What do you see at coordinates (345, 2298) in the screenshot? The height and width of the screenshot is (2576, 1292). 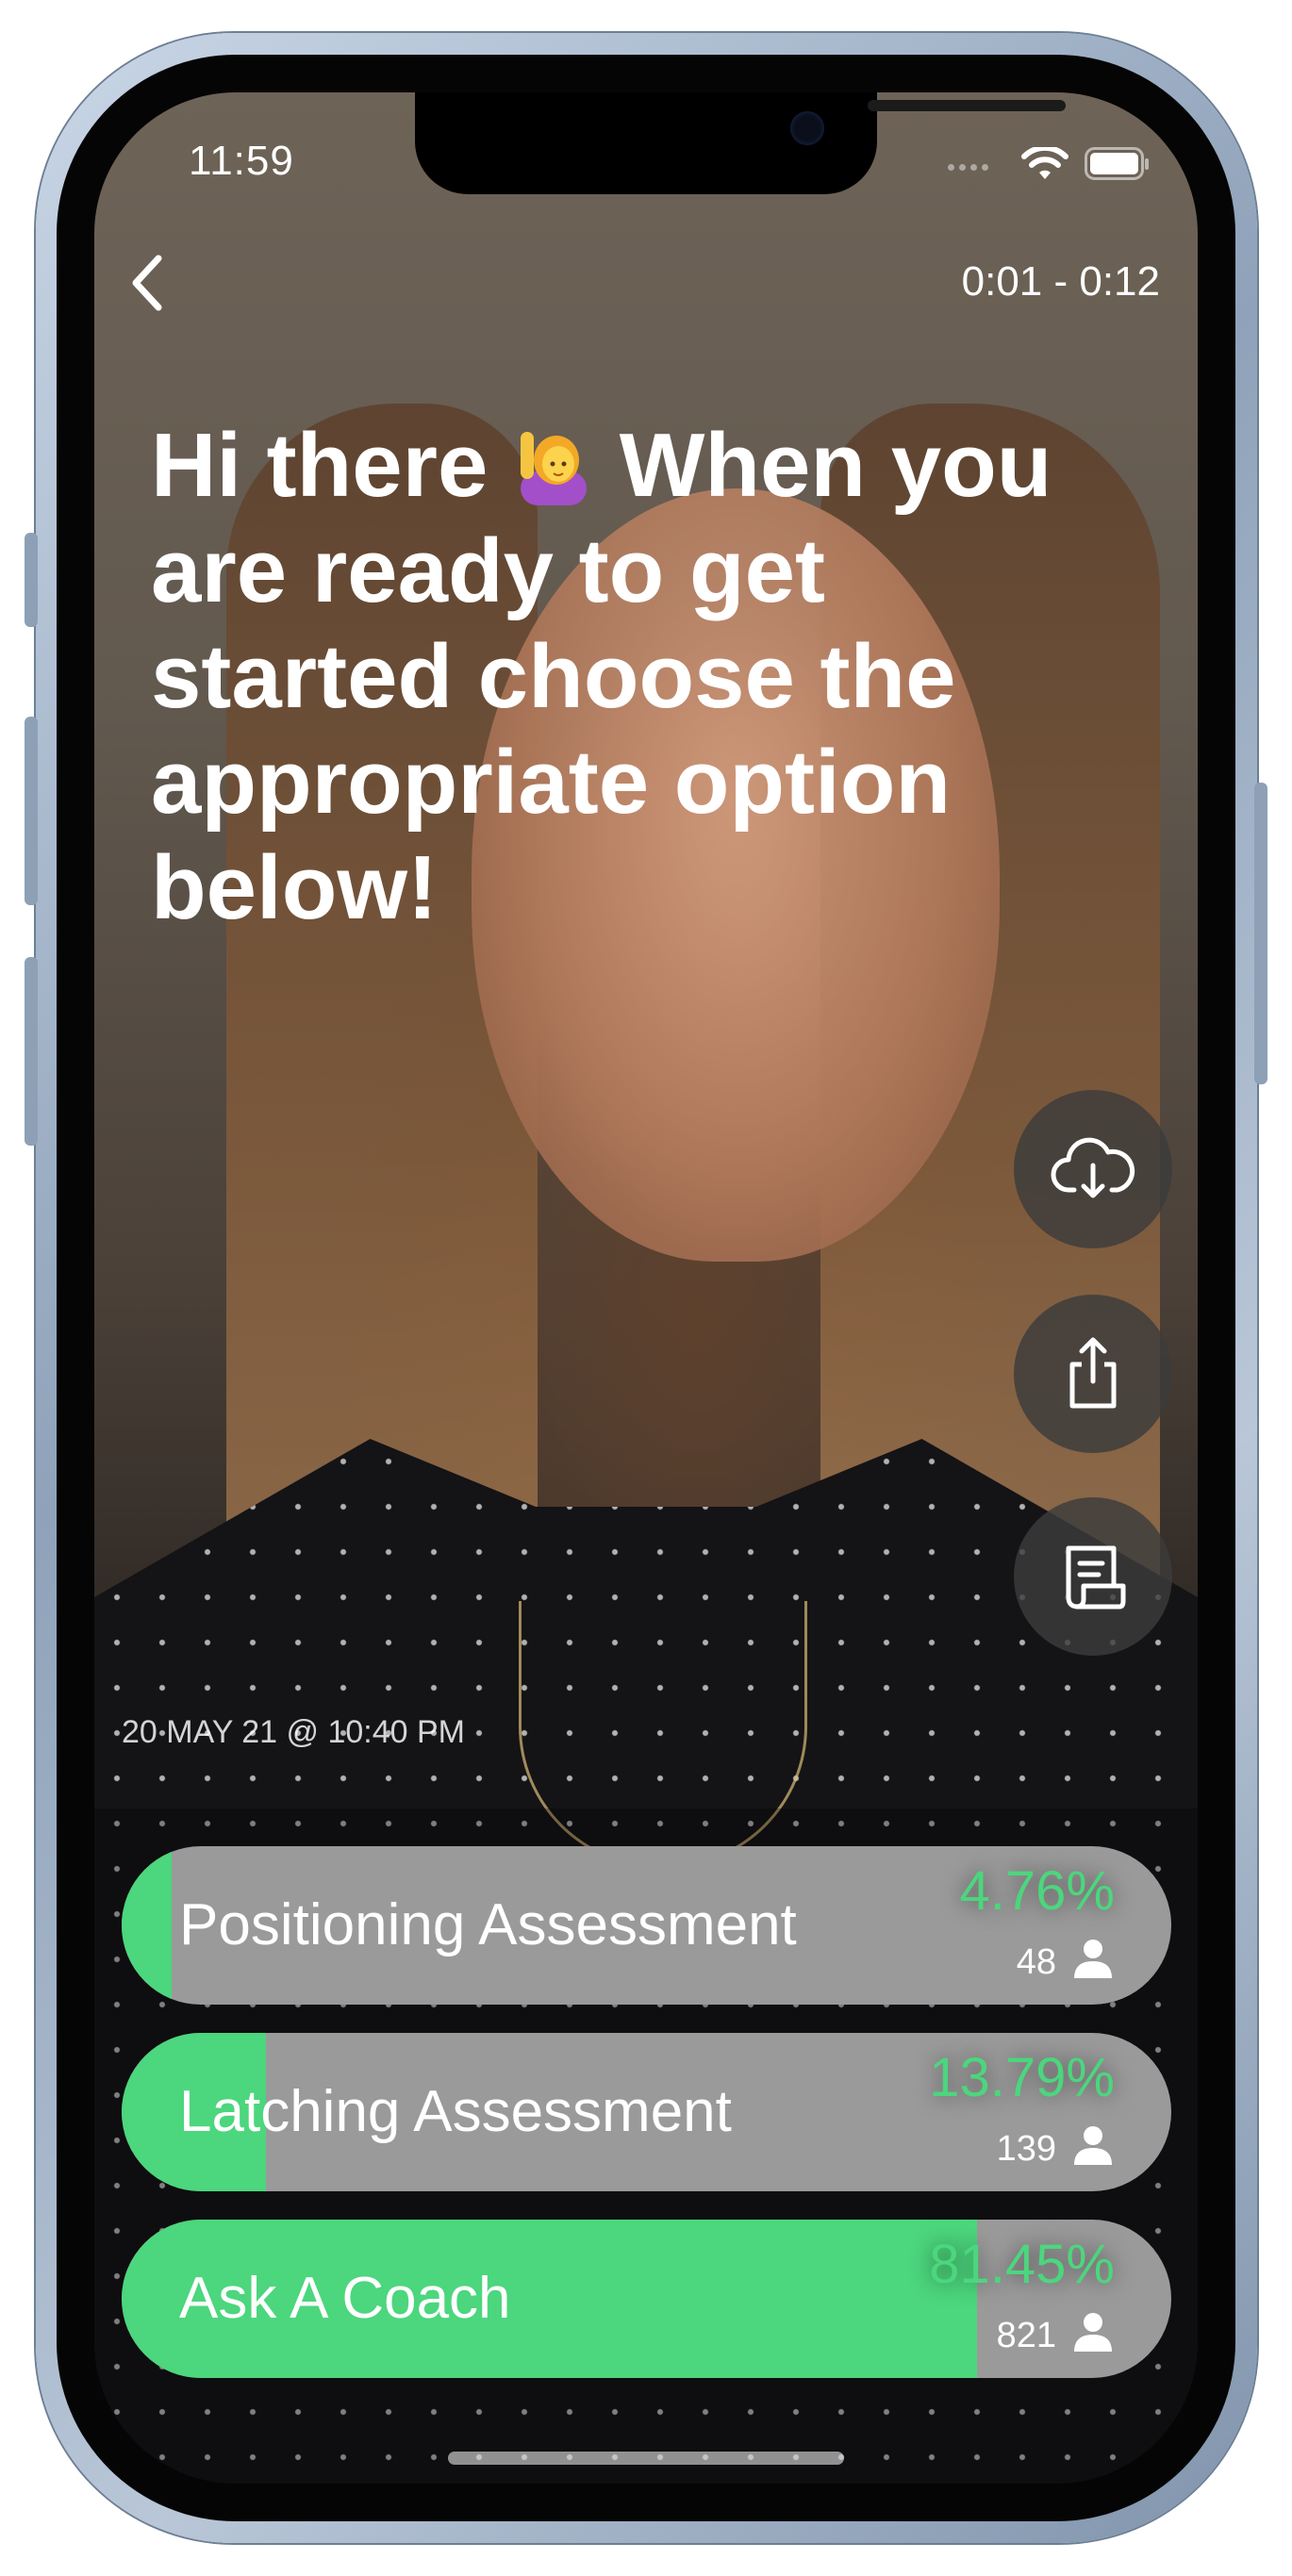 I see `poll-option-label: Ask A Coach` at bounding box center [345, 2298].